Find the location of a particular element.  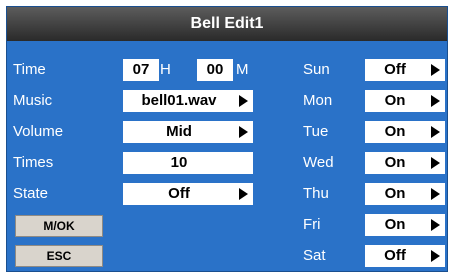

music-label: Music is located at coordinates (33, 100).